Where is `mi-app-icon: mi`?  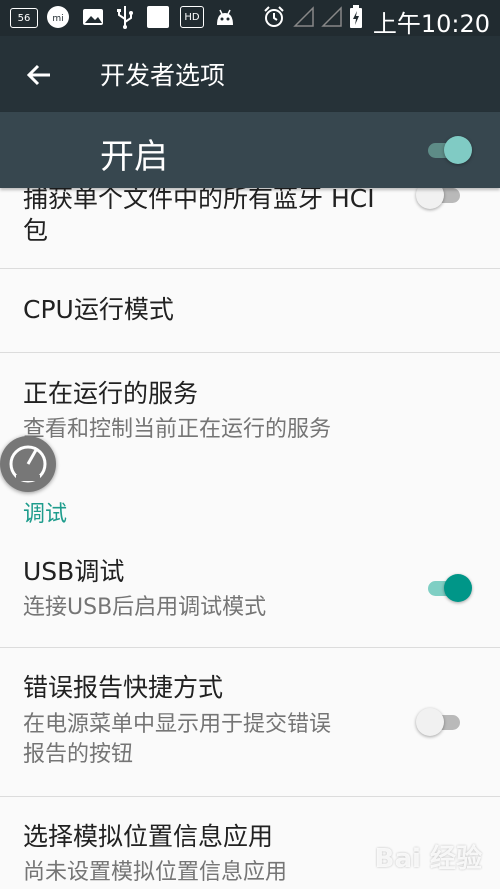
mi-app-icon: mi is located at coordinates (58, 17).